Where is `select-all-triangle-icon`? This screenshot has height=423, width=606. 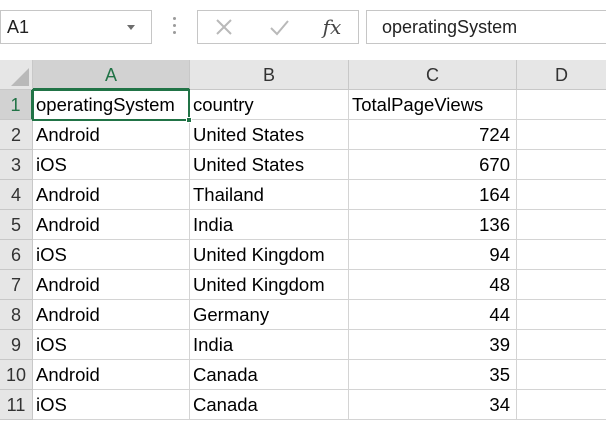
select-all-triangle-icon is located at coordinates (20, 77).